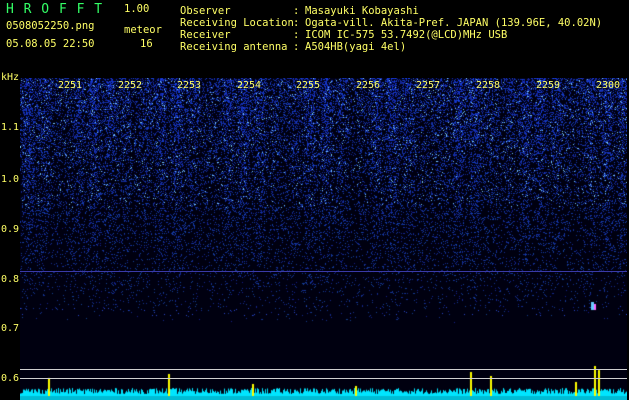 This screenshot has width=629, height=400. What do you see at coordinates (10, 77) in the screenshot?
I see `freq-unit-label: kHz` at bounding box center [10, 77].